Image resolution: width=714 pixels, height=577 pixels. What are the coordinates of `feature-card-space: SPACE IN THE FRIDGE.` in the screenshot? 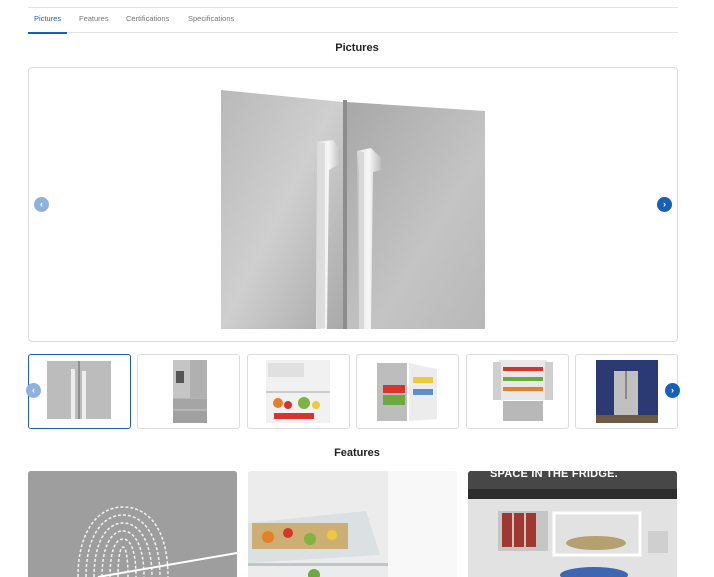 It's located at (572, 524).